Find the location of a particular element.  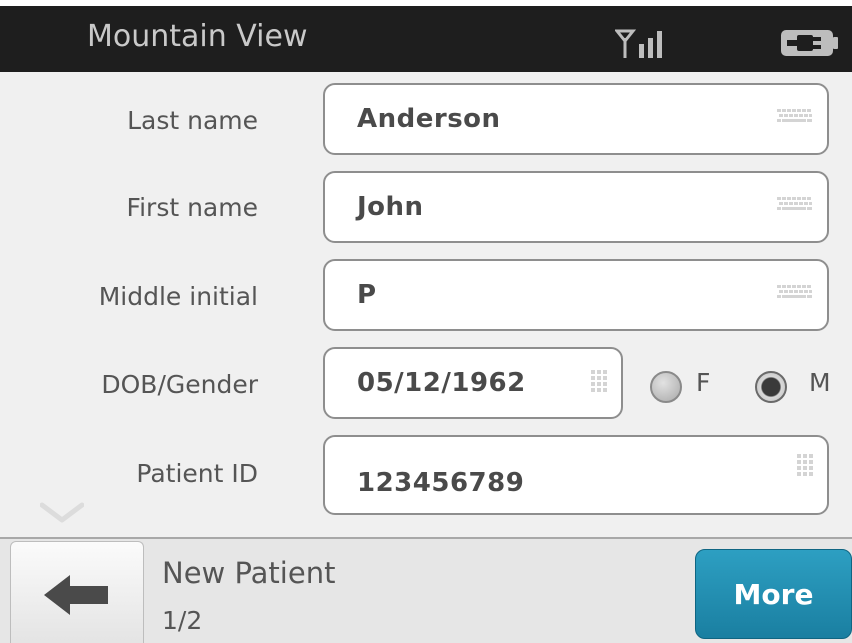

dob-field: 05/12/1962 is located at coordinates (473, 383).